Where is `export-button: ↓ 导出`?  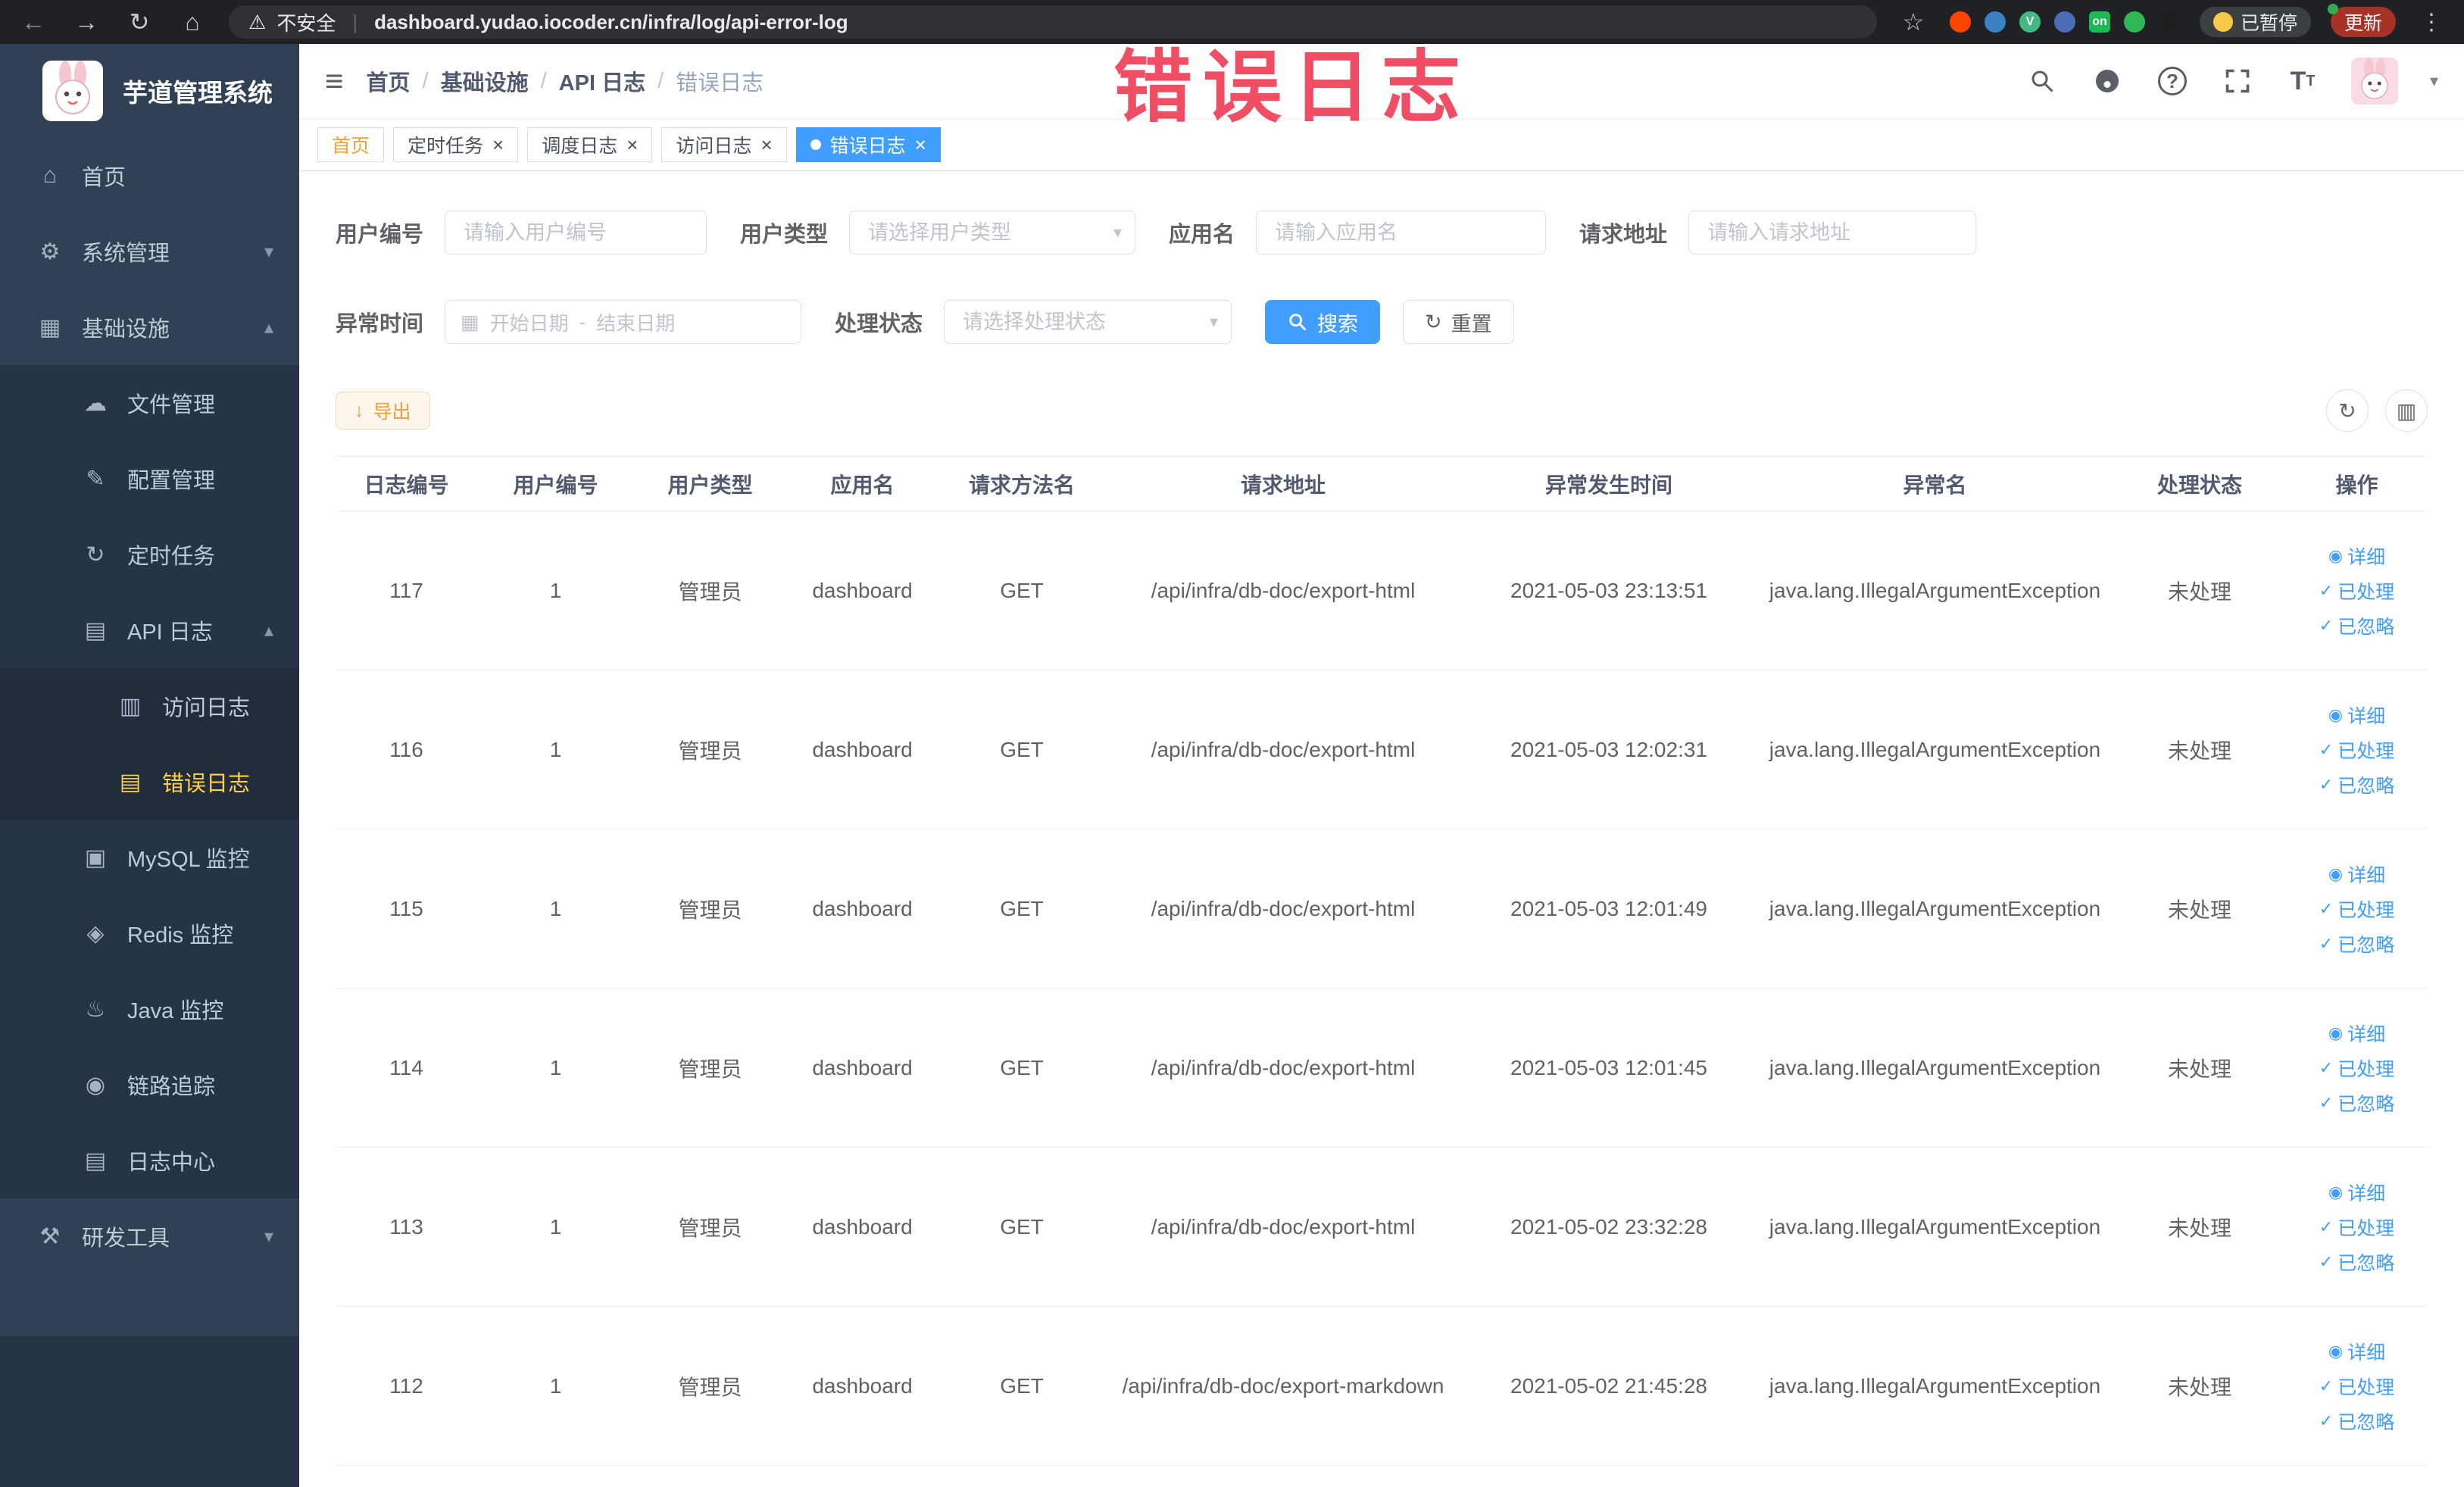
export-button: ↓ 导出 is located at coordinates (383, 411).